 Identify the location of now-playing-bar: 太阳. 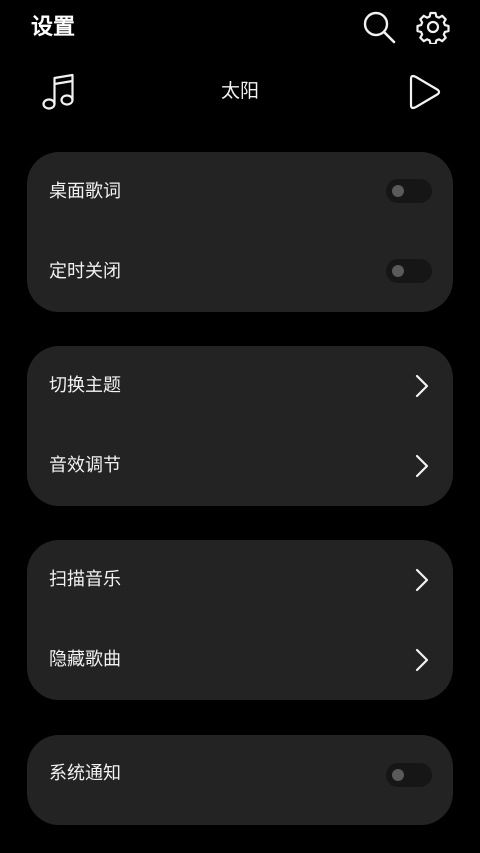
(240, 92).